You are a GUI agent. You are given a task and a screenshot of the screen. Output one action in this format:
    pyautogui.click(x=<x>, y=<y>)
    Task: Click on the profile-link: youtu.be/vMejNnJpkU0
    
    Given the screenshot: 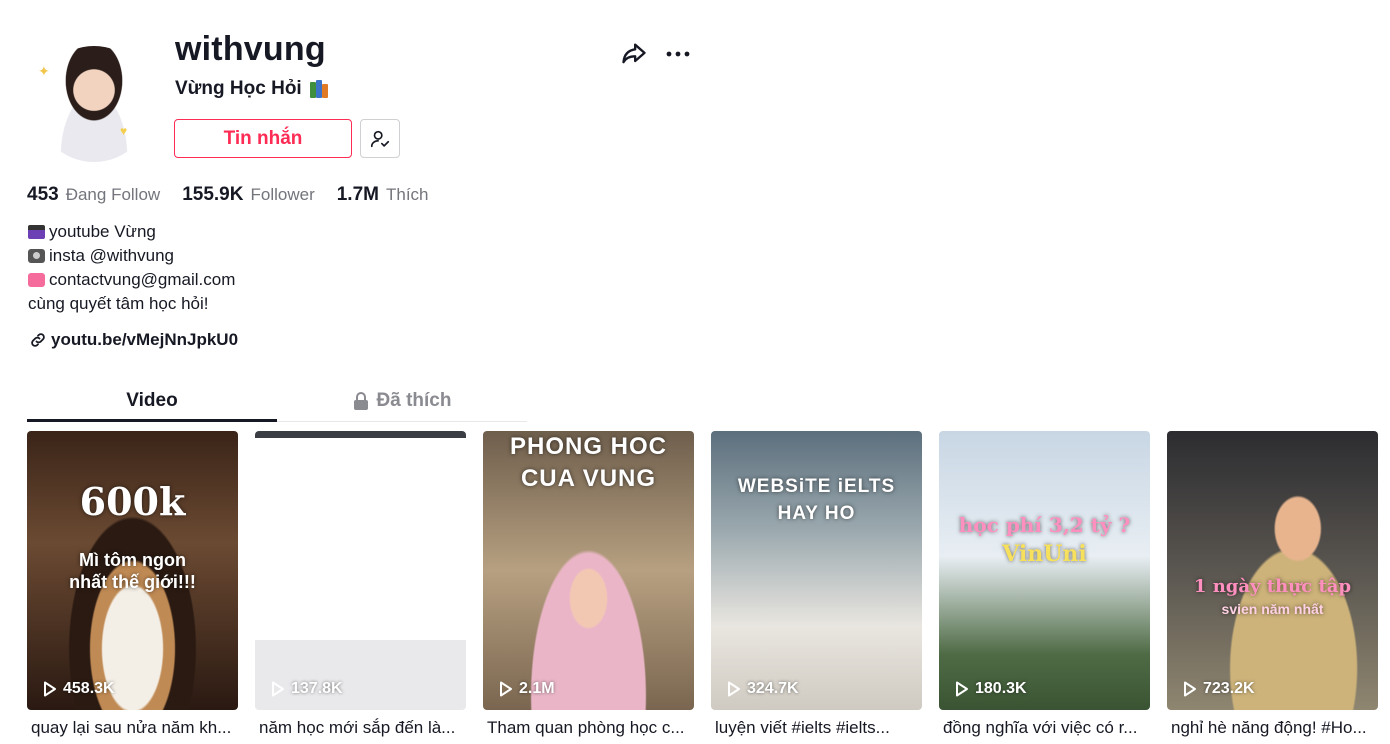 What is the action you would take?
    pyautogui.click(x=133, y=340)
    